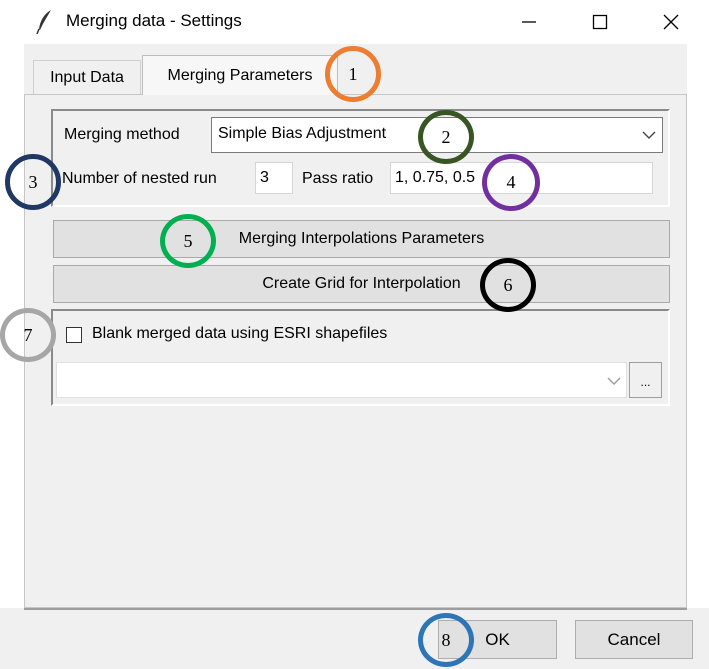 The height and width of the screenshot is (669, 709). I want to click on close-icon, so click(671, 22).